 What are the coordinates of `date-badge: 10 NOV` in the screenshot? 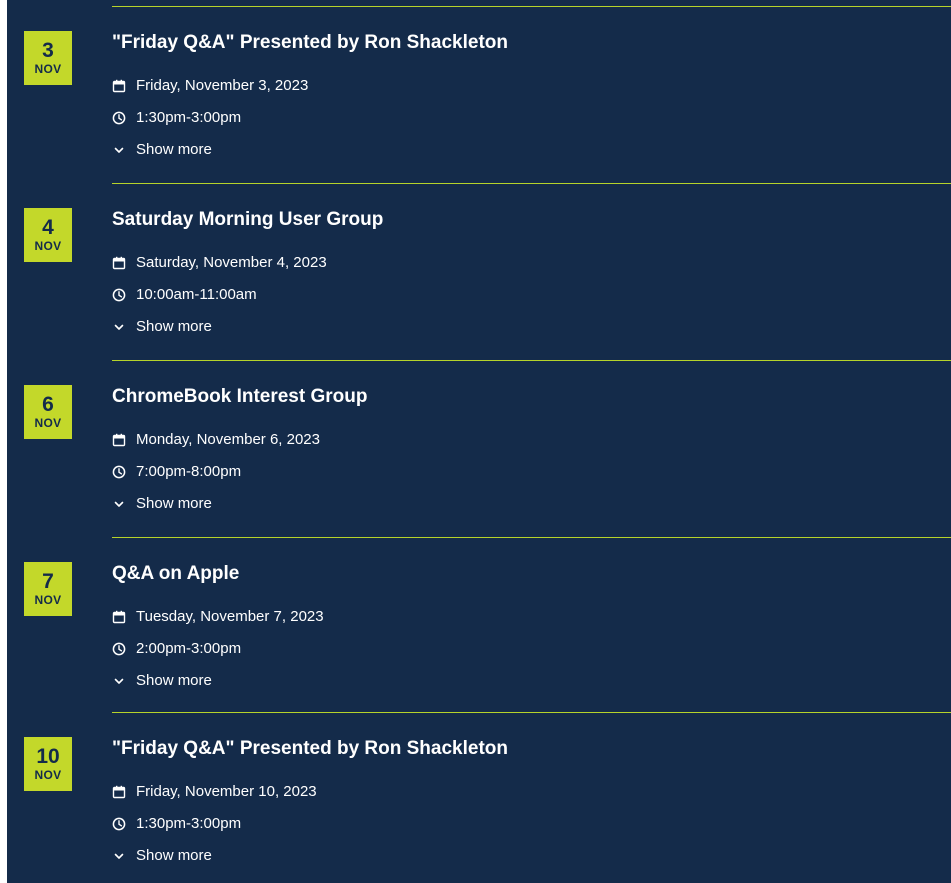 It's located at (48, 764).